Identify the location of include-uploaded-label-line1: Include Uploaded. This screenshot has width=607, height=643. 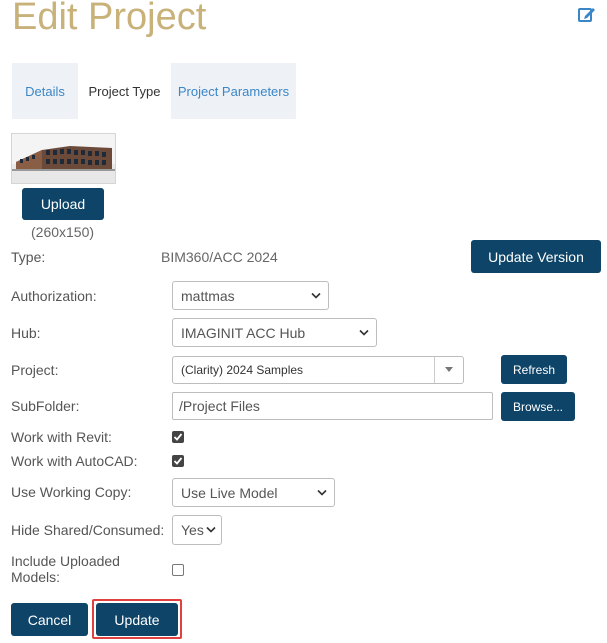
(65, 561).